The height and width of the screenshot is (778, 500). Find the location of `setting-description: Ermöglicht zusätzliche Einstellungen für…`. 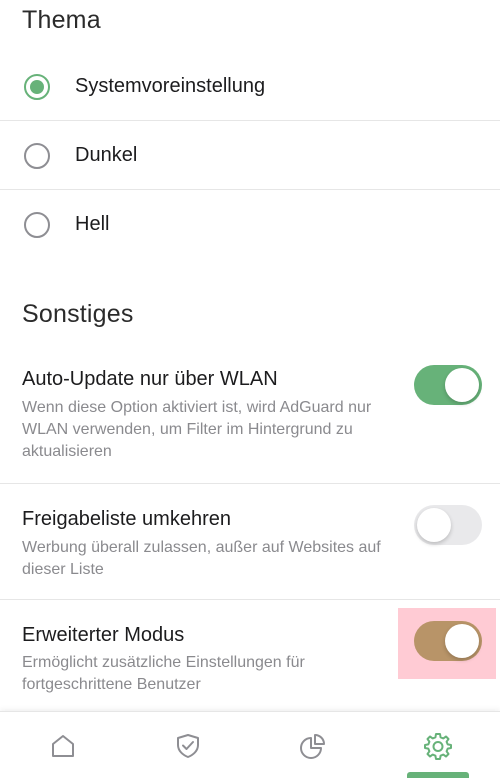

setting-description: Ermöglicht zusätzliche Einstellungen für… is located at coordinates (163, 673).